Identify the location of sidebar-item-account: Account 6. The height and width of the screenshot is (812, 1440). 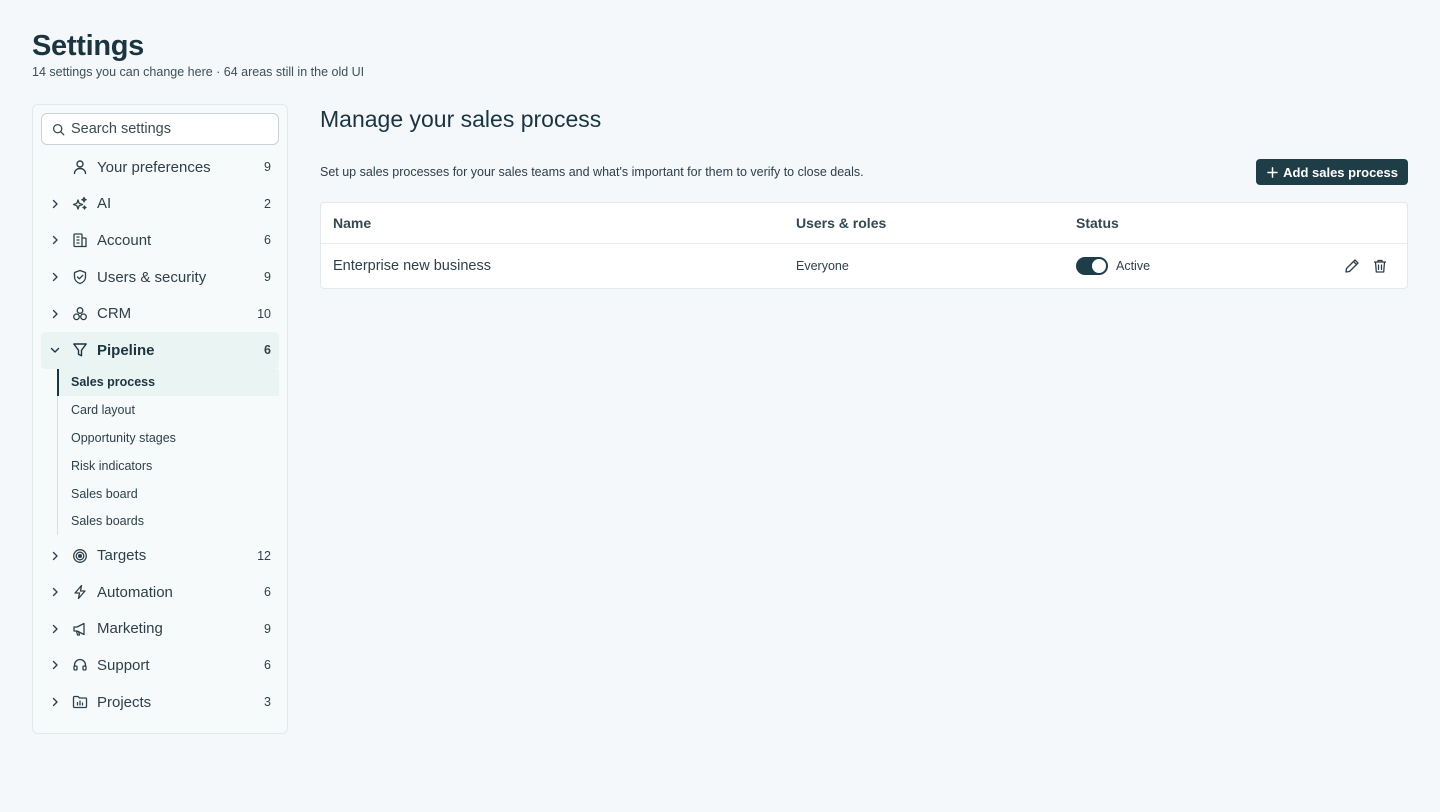
(160, 240).